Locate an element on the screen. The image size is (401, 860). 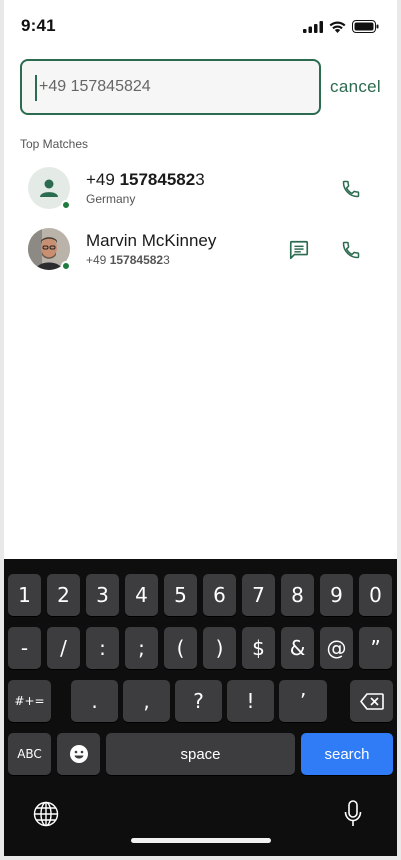
match-row-contact: Marvin McKinney +49 157845823 is located at coordinates (200, 249).